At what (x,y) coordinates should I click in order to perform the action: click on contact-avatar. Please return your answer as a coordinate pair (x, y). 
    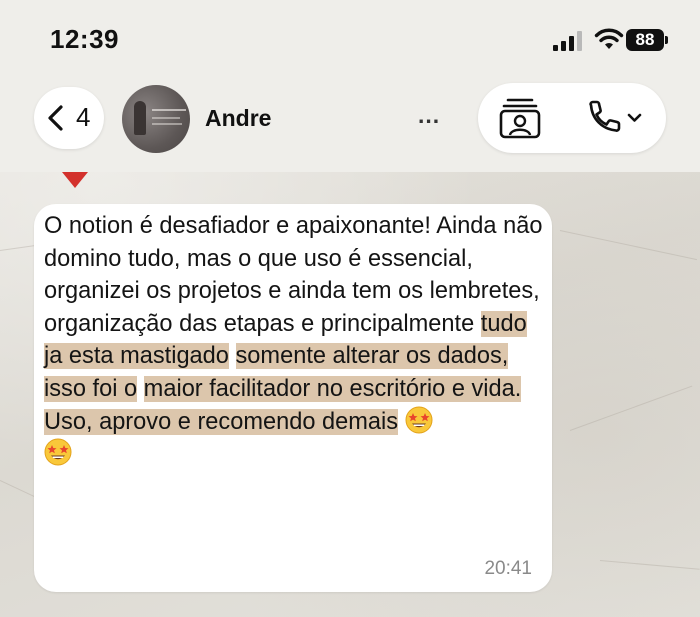
    Looking at the image, I should click on (156, 119).